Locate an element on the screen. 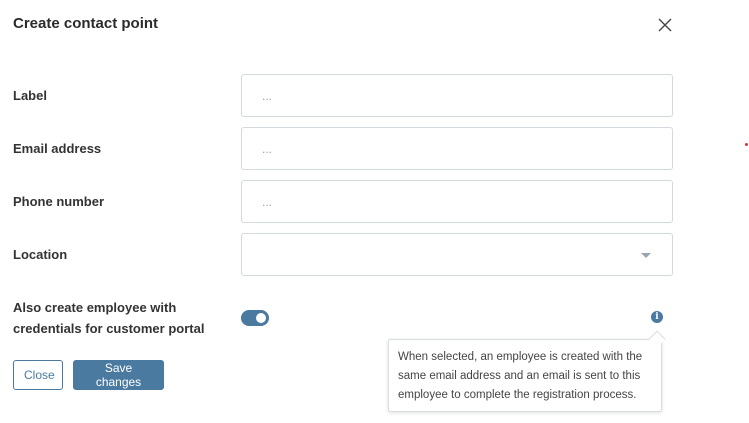  dialog-title: Create contact point is located at coordinates (86, 23).